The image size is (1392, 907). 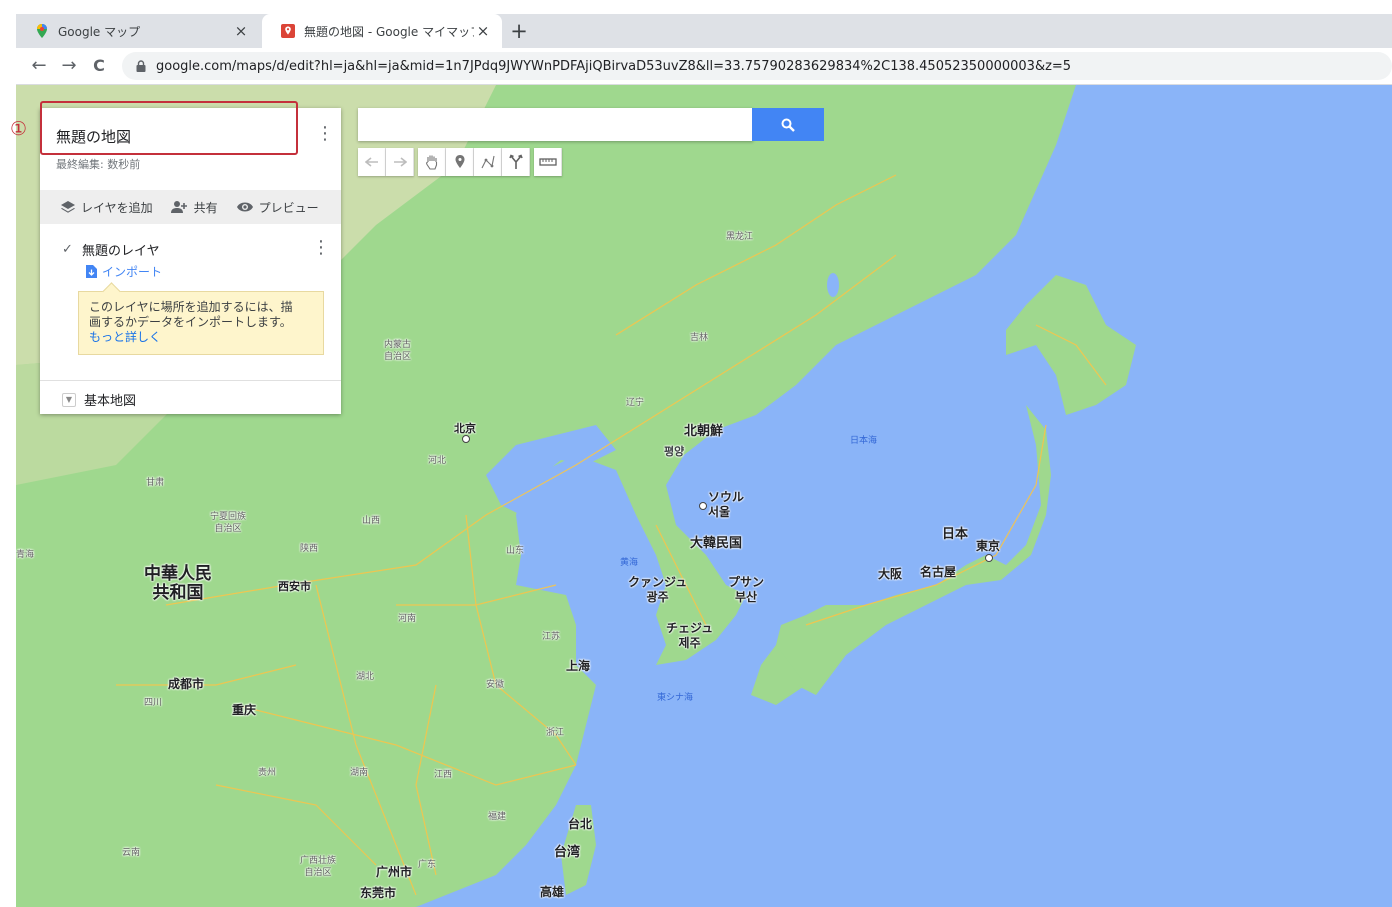 I want to click on label-china: 中華人民 共和国, so click(x=178, y=583).